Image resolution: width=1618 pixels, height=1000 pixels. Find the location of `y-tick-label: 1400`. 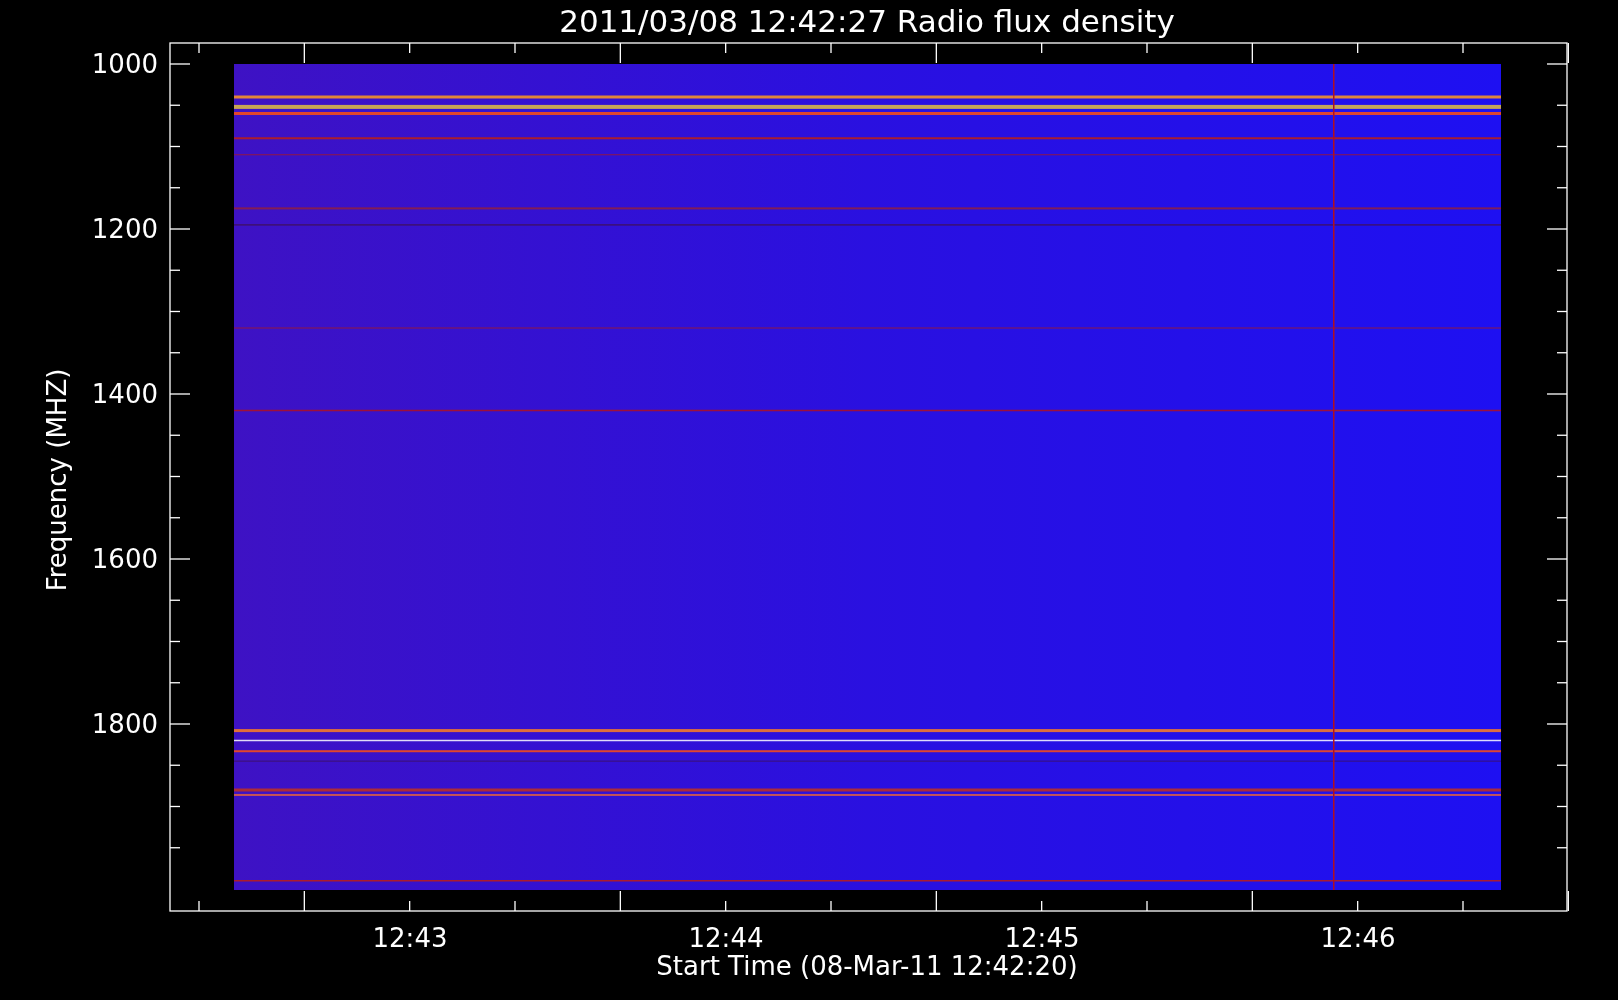

y-tick-label: 1400 is located at coordinates (124, 394).